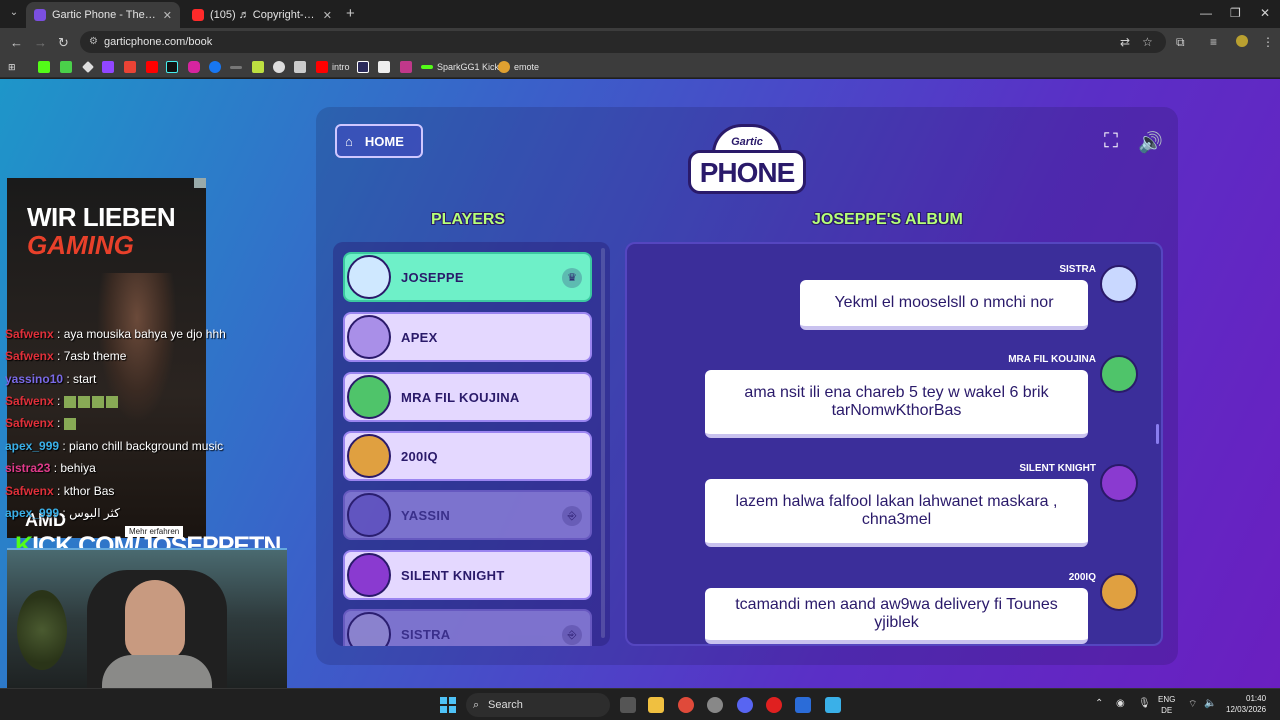 This screenshot has width=1280, height=720. I want to click on player-mra-fil-koujina: MRA FIL KOUJINA, so click(467, 397).